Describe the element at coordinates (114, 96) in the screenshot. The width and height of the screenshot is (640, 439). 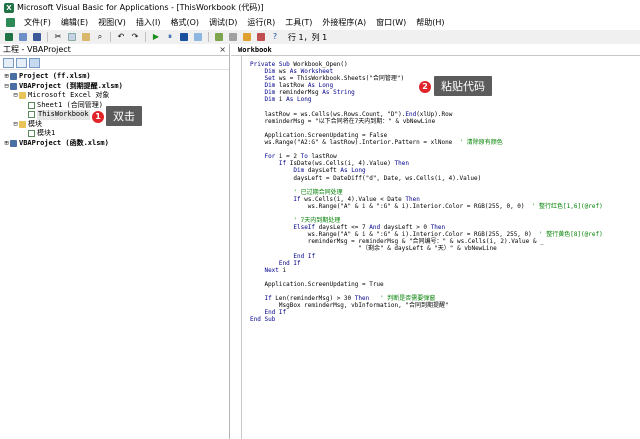
I see `tree-node: ⊟ Microsoft Excel 对象` at that location.